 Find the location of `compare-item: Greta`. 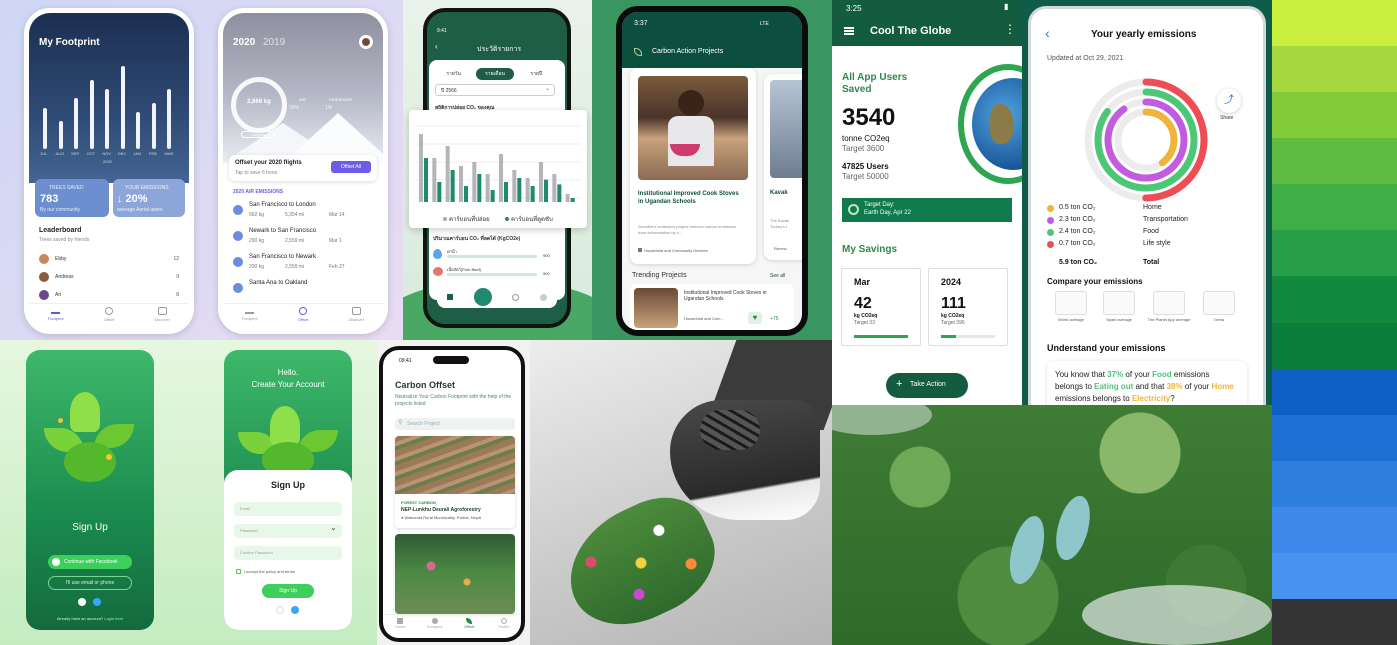

compare-item: Greta is located at coordinates (1219, 306).